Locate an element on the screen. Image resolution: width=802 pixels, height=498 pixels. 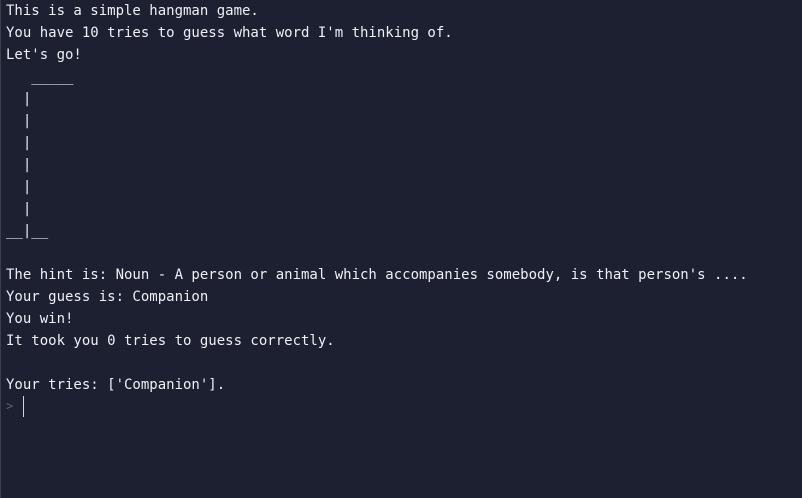
guess-line: Your guess is: Companion is located at coordinates (107, 297).